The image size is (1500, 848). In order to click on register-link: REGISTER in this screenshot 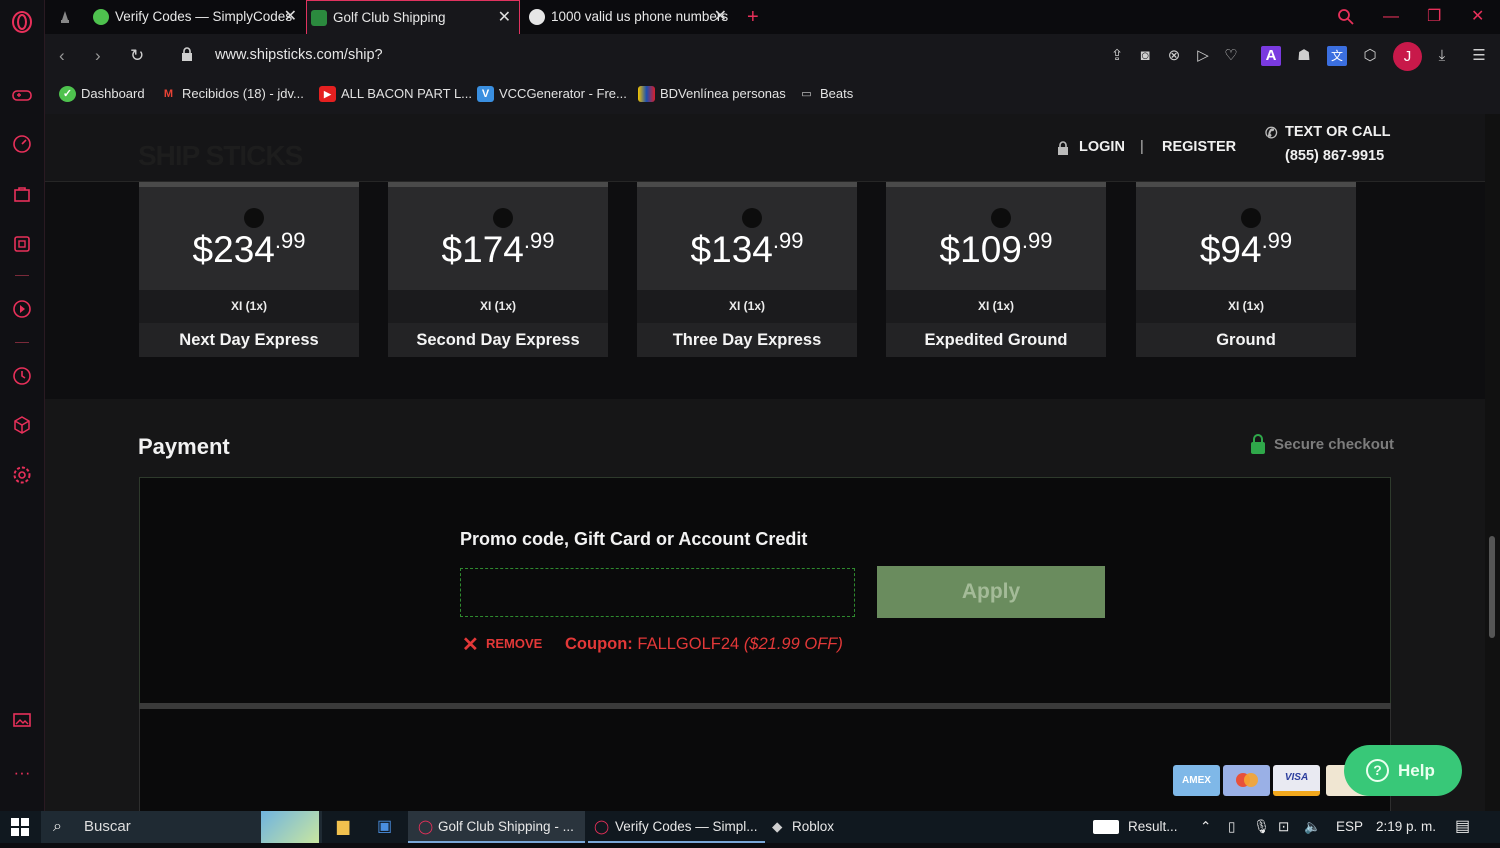, I will do `click(1199, 147)`.